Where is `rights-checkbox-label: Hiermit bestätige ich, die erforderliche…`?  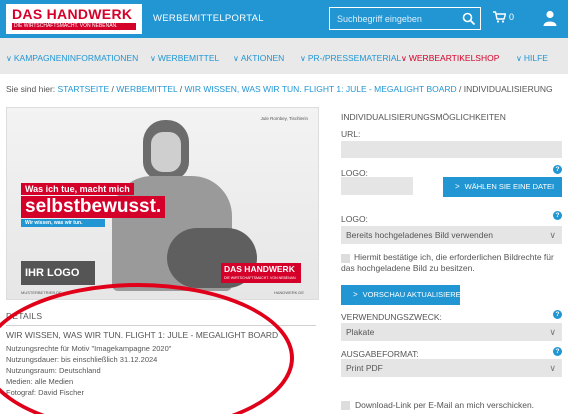 rights-checkbox-label: Hiermit bestätige ich, die erforderliche… is located at coordinates (447, 262).